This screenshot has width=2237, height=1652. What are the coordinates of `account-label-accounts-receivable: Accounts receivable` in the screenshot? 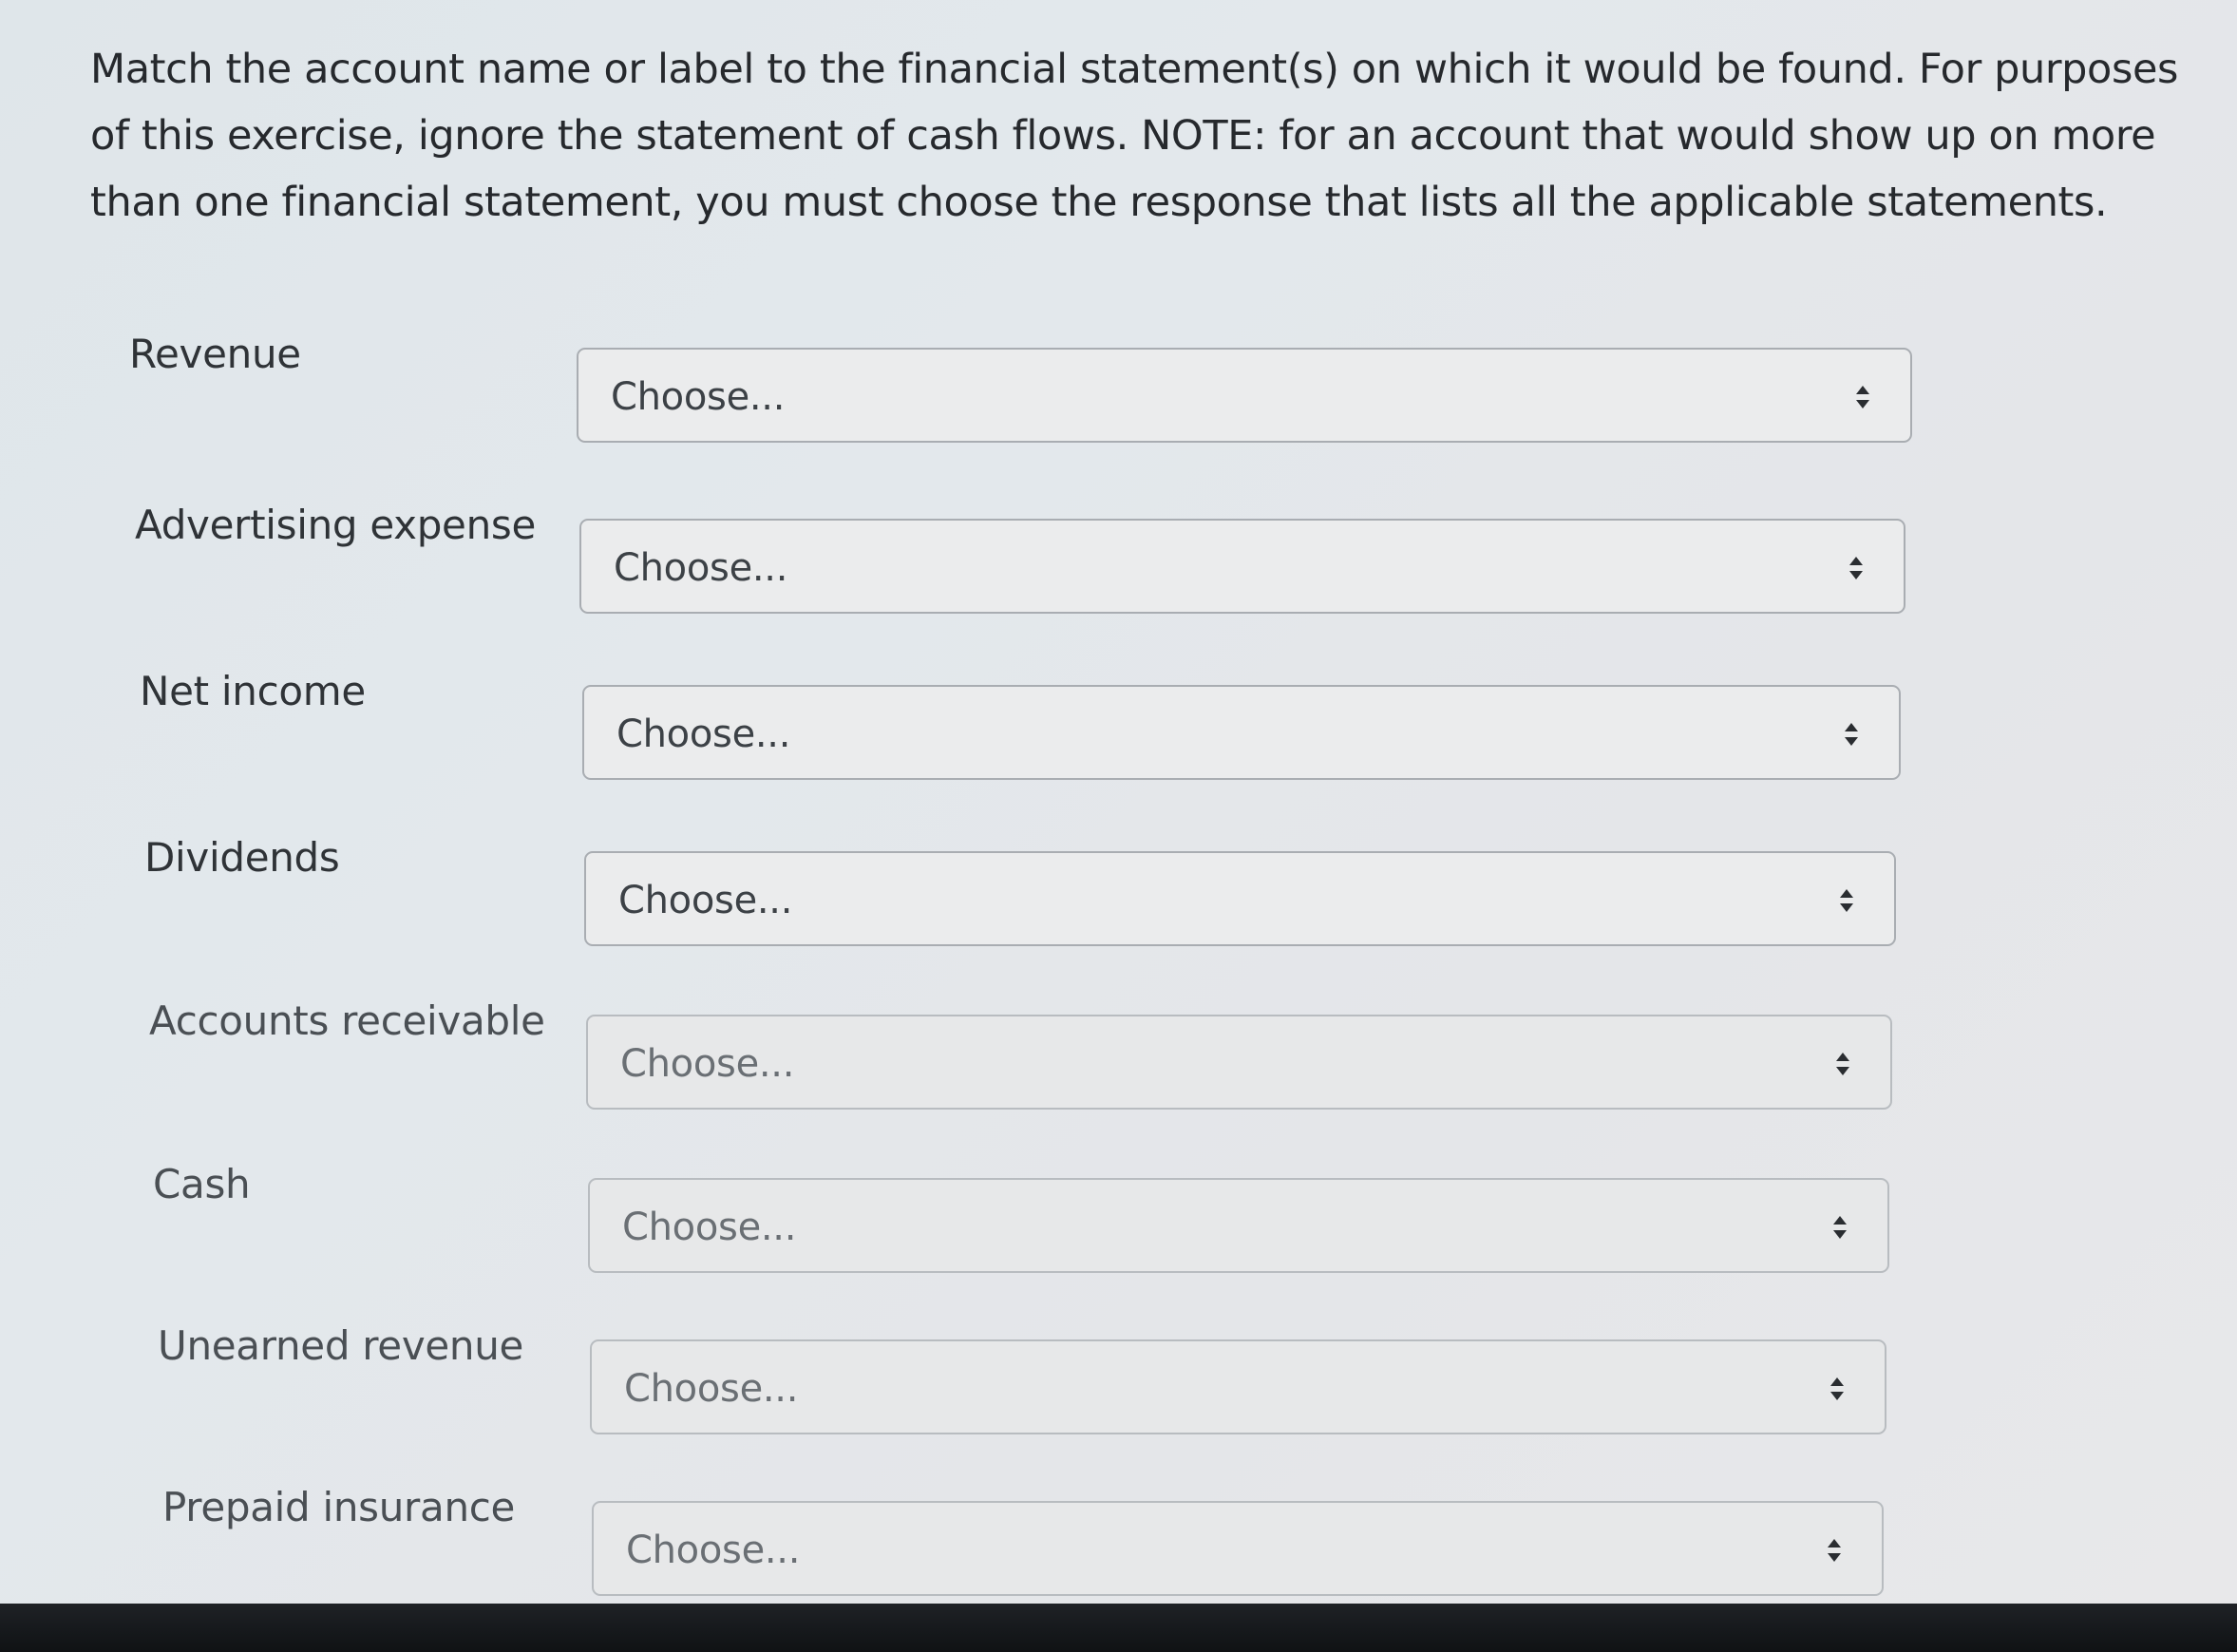 It's located at (347, 1020).